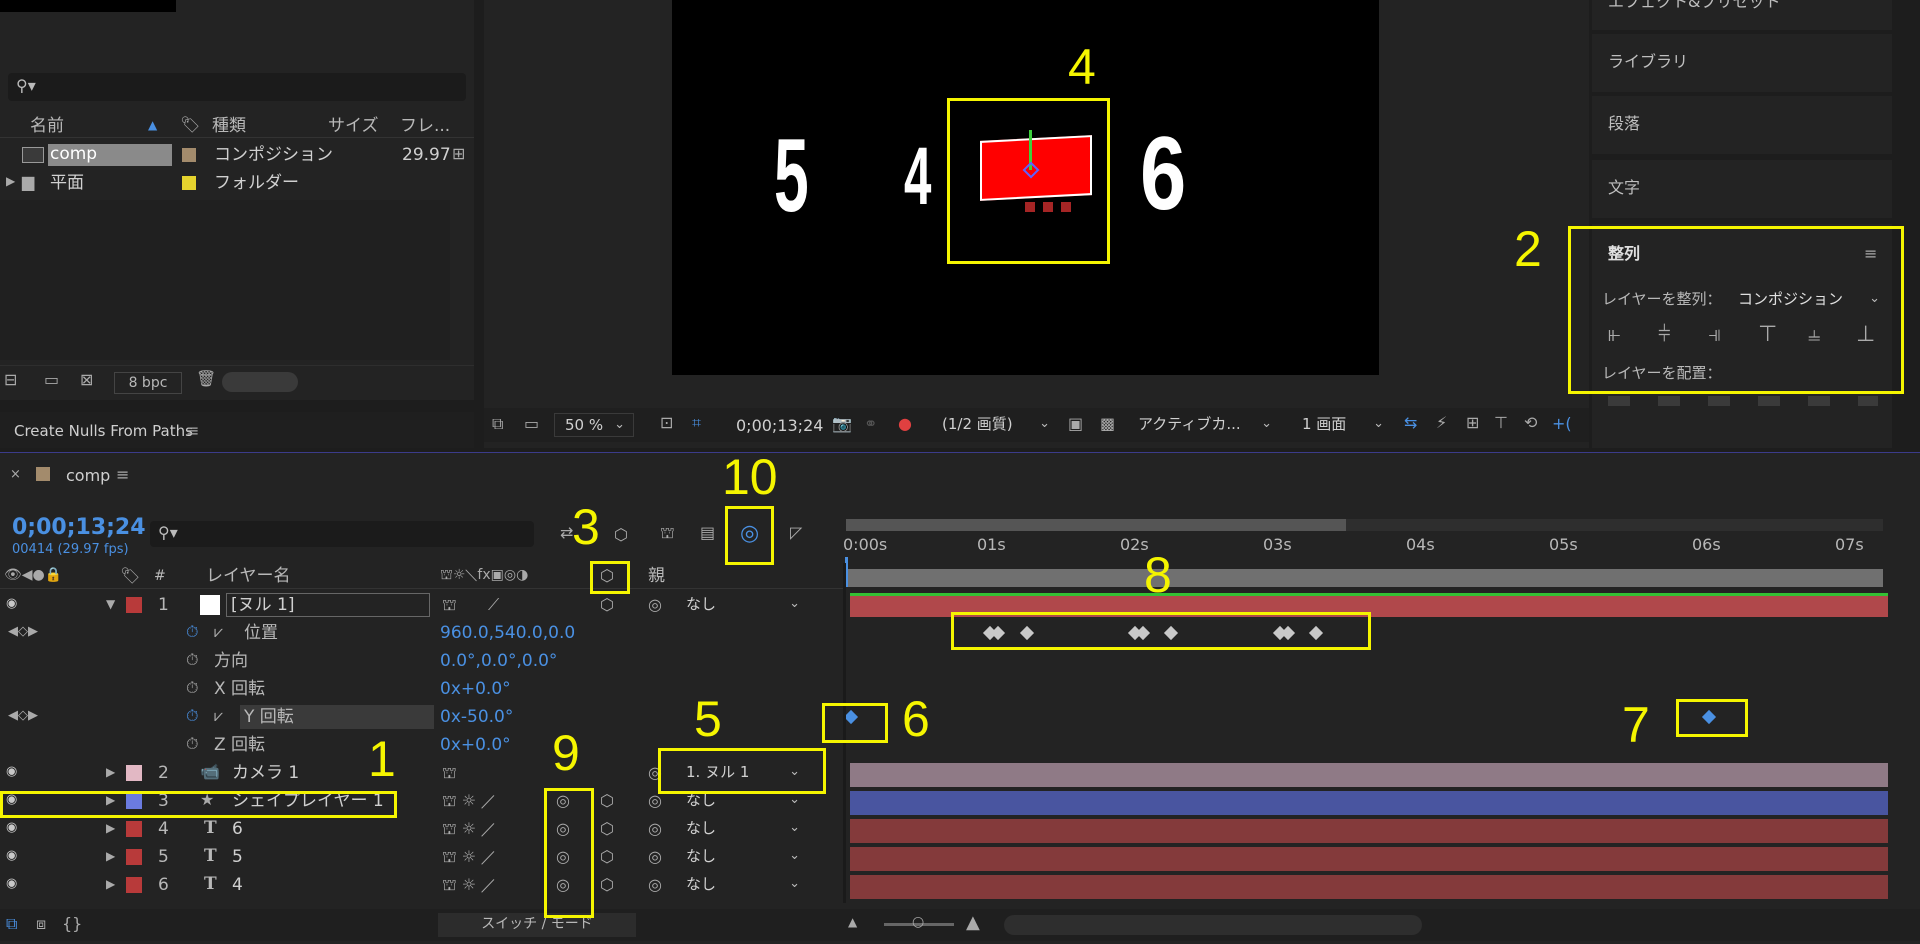 The image size is (1920, 944). I want to click on y-rotation-keyframe, so click(1709, 717).